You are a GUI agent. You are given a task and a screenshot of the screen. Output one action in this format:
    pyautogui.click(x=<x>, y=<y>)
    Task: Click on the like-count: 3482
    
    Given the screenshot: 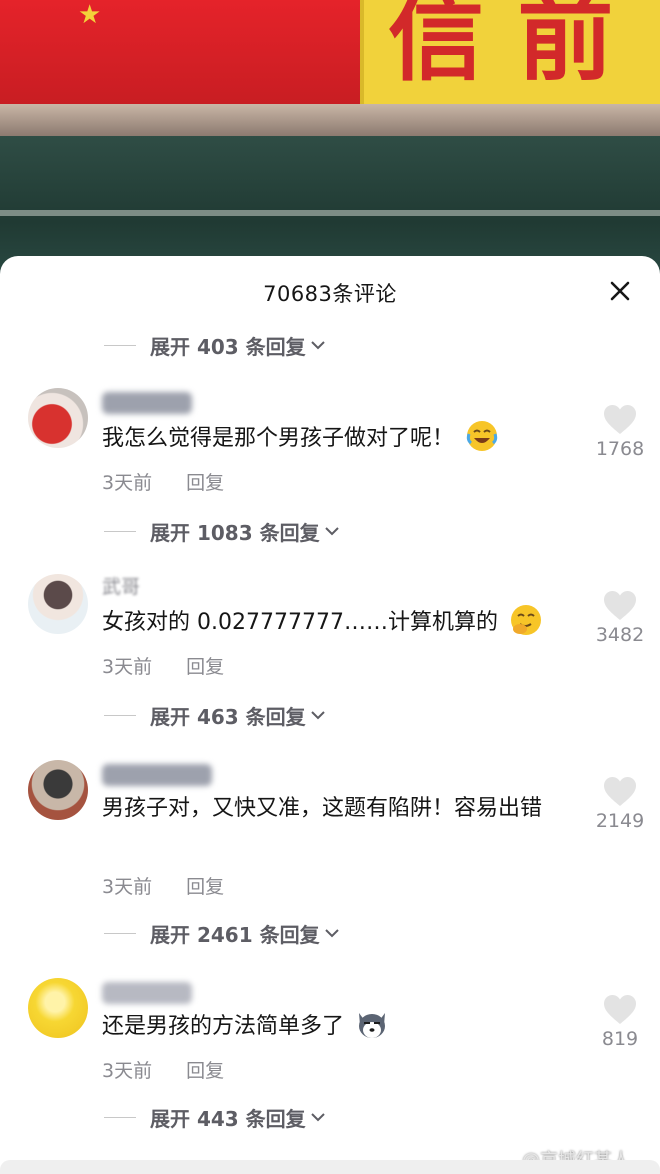 What is the action you would take?
    pyautogui.click(x=620, y=635)
    